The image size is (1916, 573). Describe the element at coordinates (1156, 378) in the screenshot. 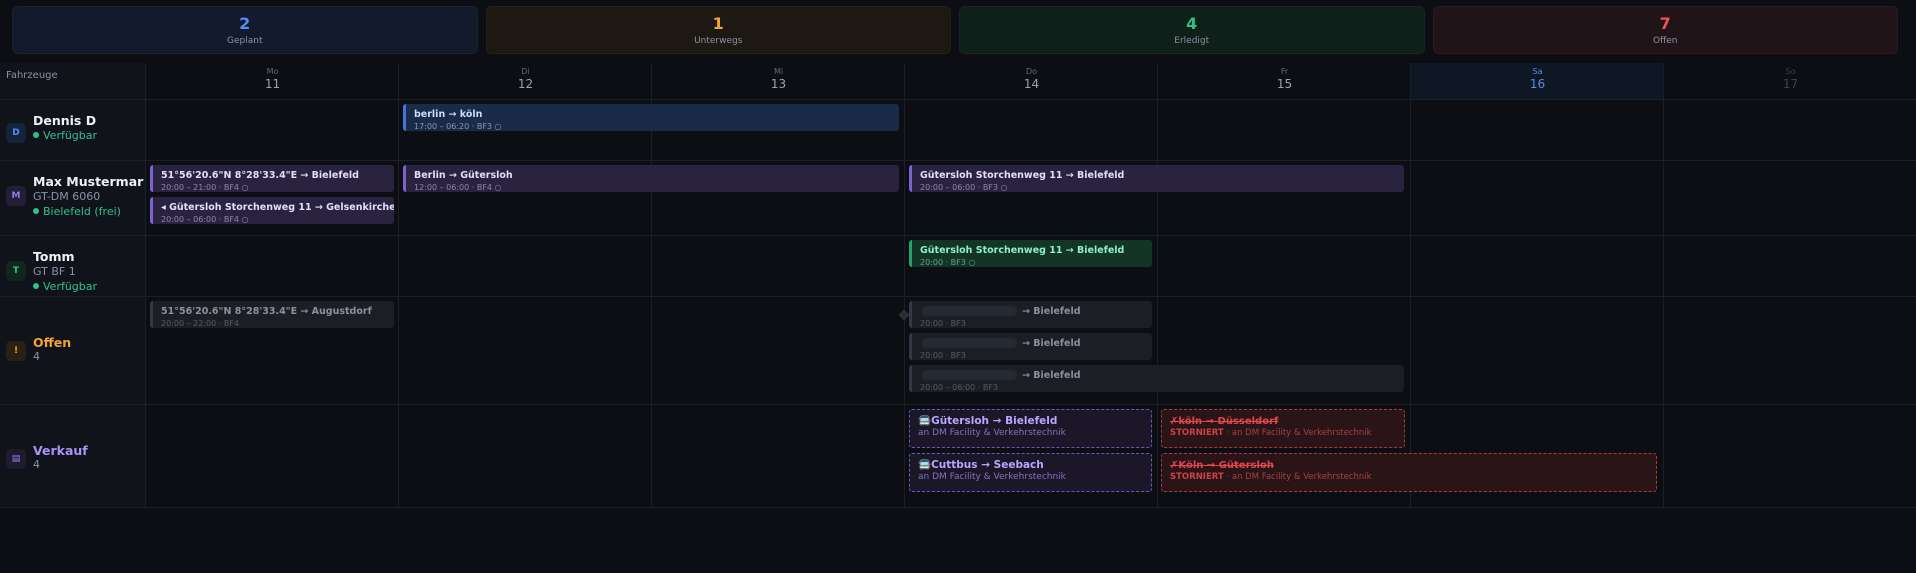

I see `open-trip-event: → Bielefeld 20:00 – 06:00 · BF3` at that location.